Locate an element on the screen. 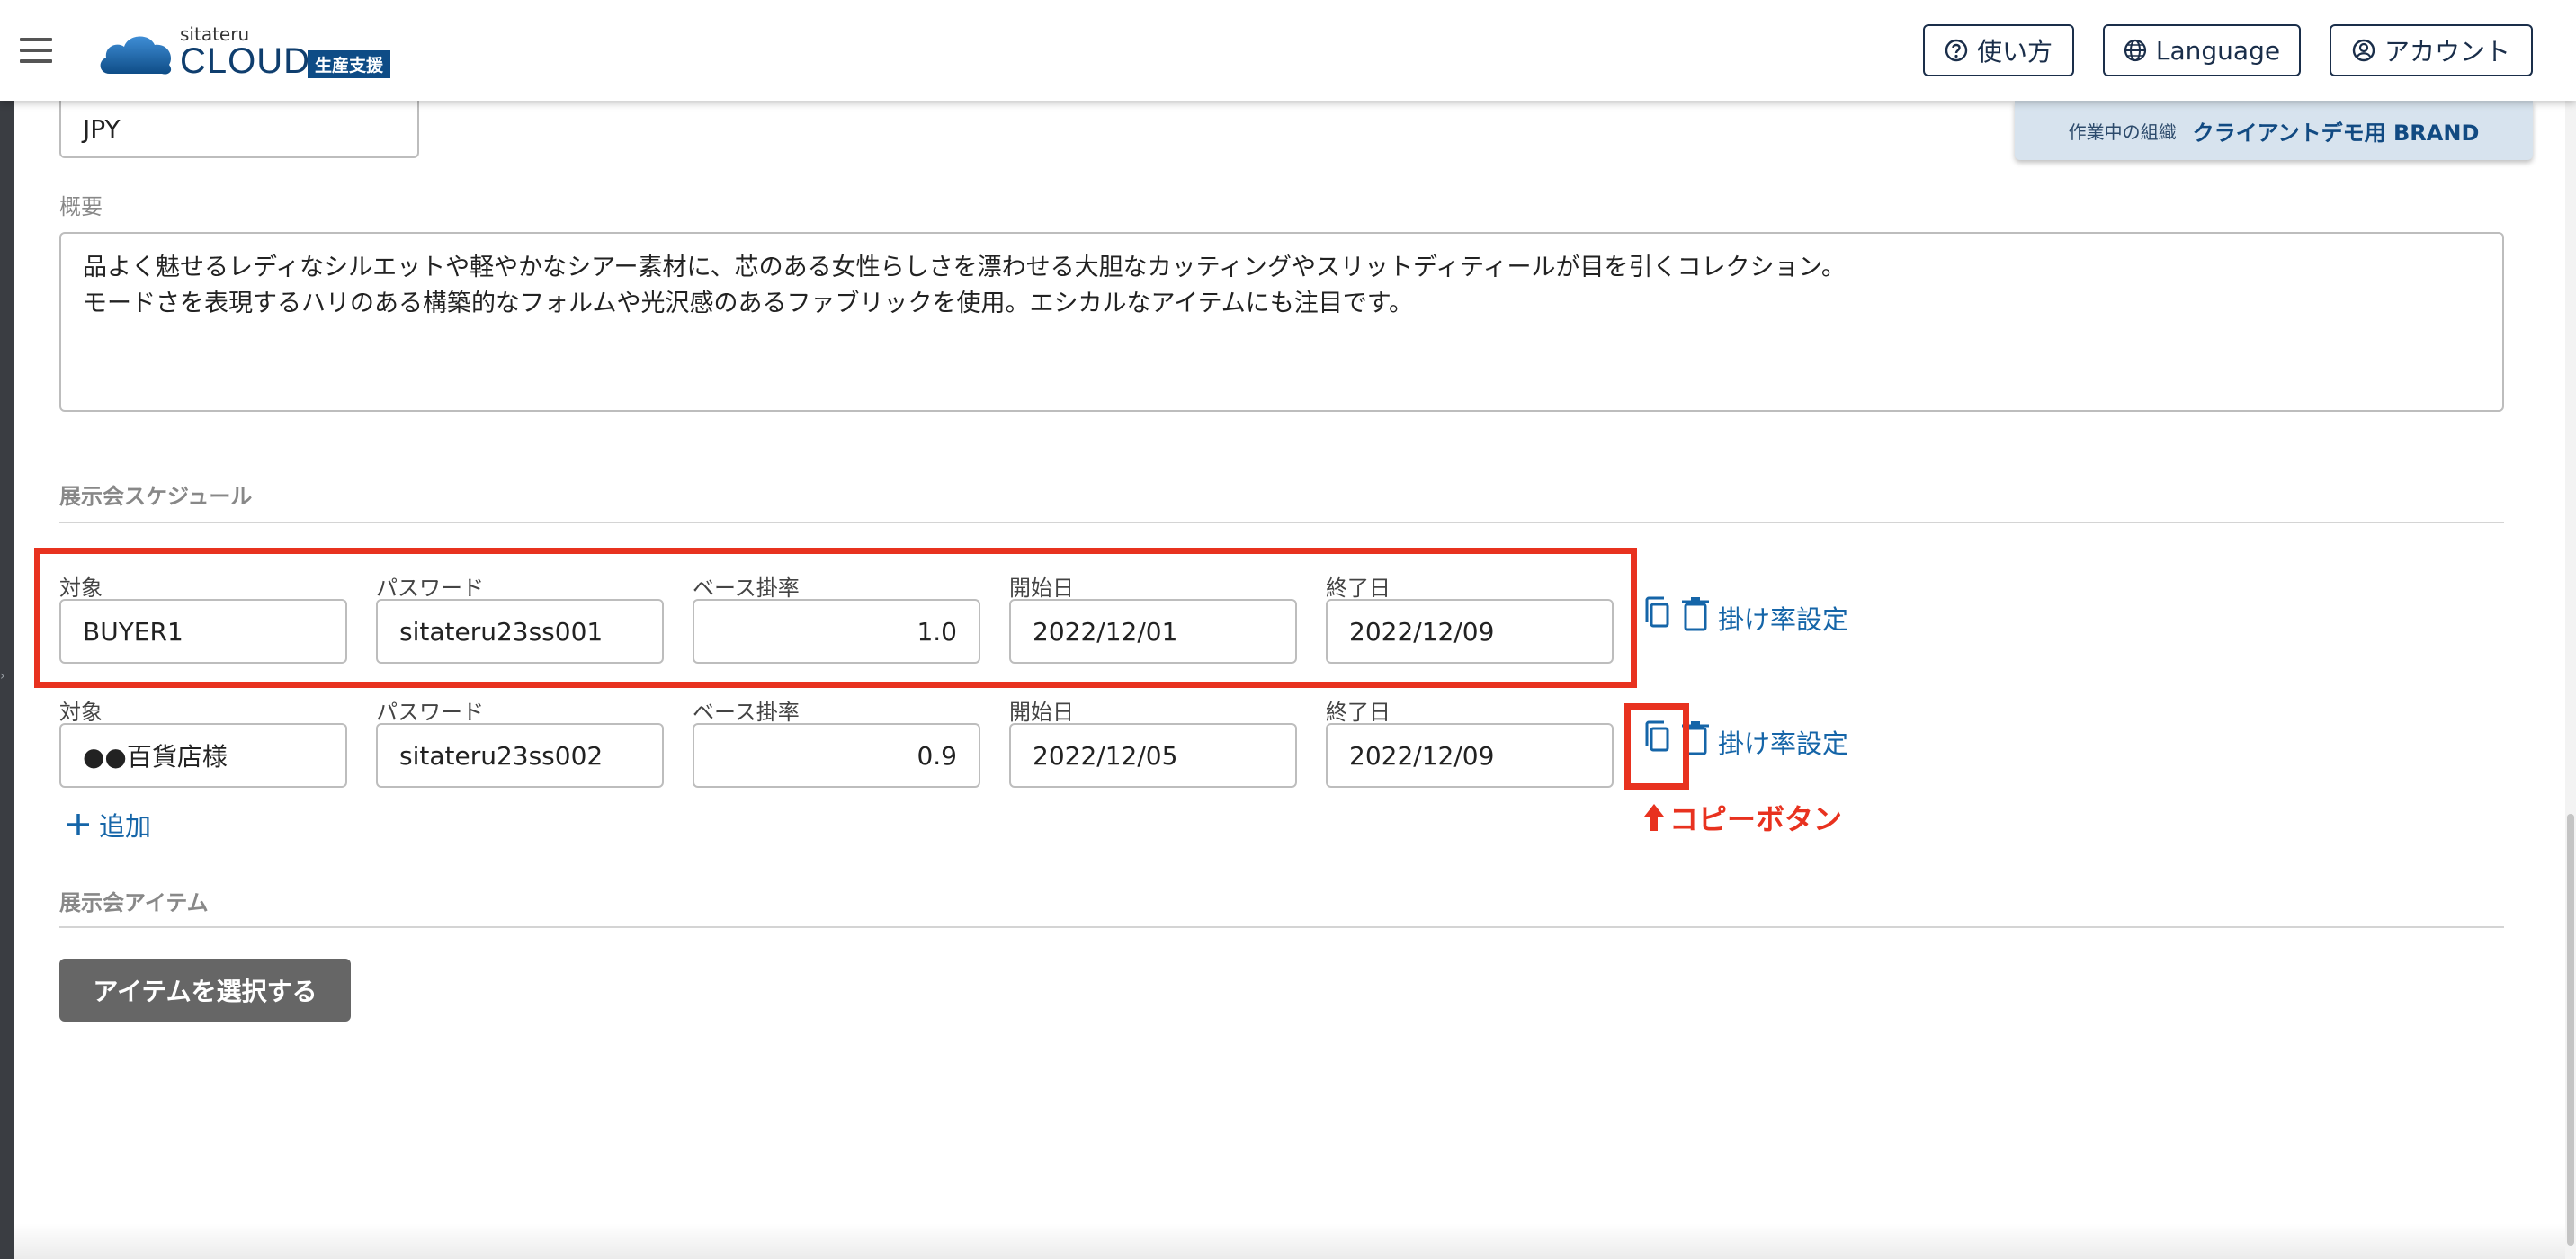 This screenshot has height=1259, width=2576. add-schedule-link: 追加 is located at coordinates (108, 825).